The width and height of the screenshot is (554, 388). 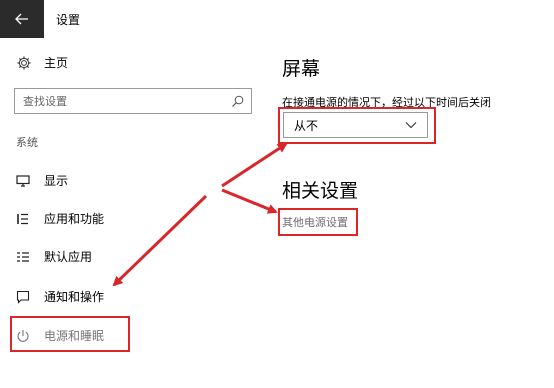 What do you see at coordinates (357, 125) in the screenshot?
I see `annotation-box-dropdown` at bounding box center [357, 125].